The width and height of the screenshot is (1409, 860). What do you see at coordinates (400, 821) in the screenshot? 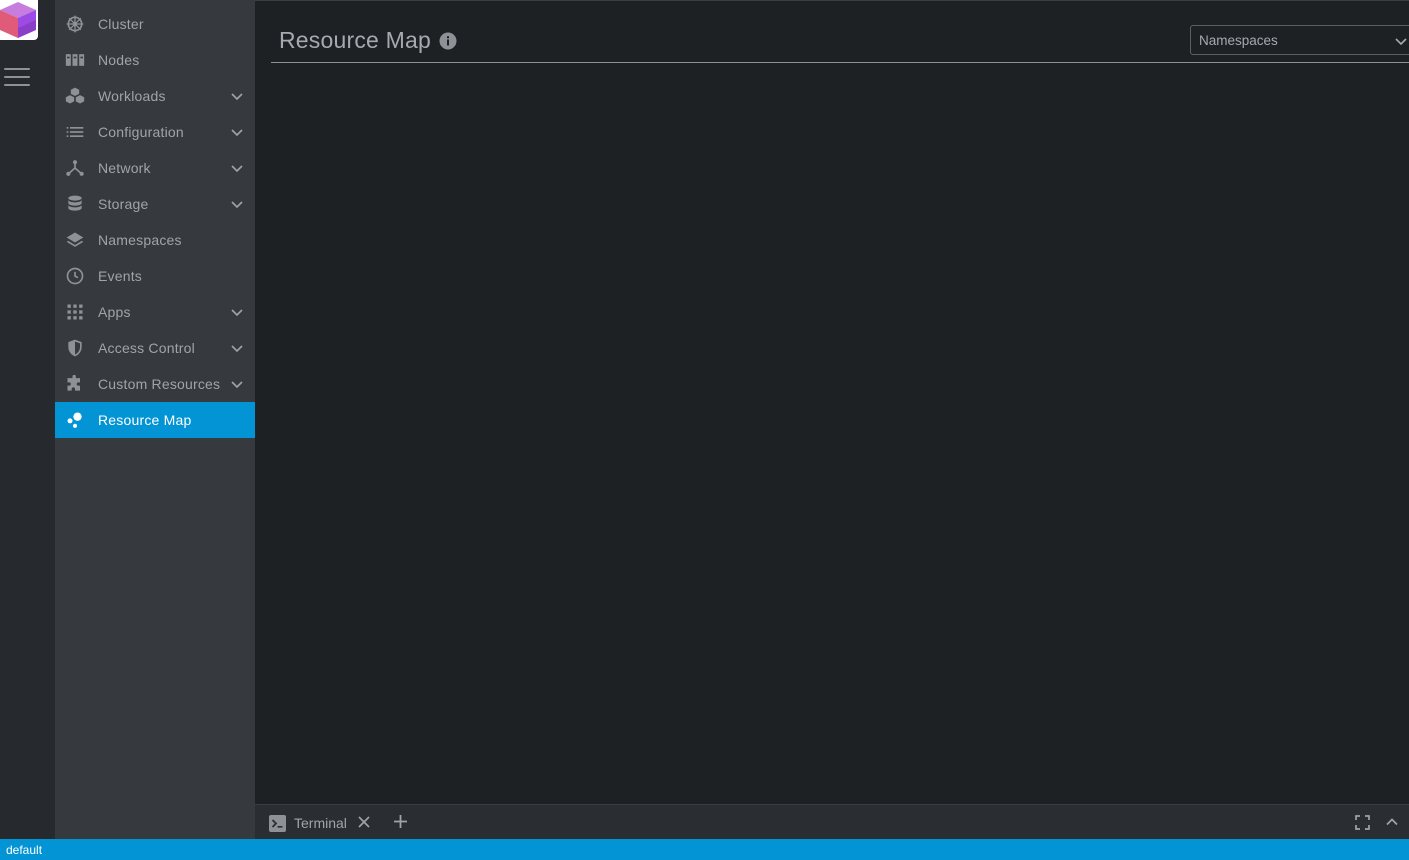
I see `add-tab-icon` at bounding box center [400, 821].